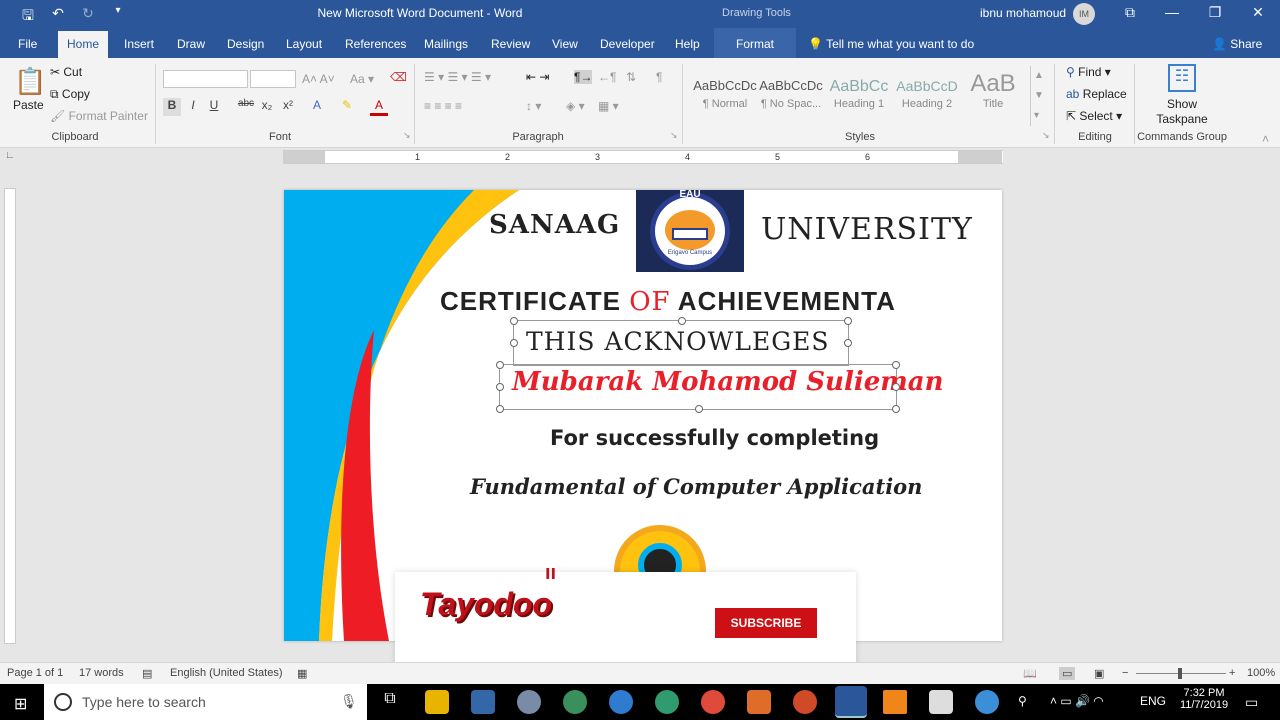  I want to click on font-name-select, so click(205, 79).